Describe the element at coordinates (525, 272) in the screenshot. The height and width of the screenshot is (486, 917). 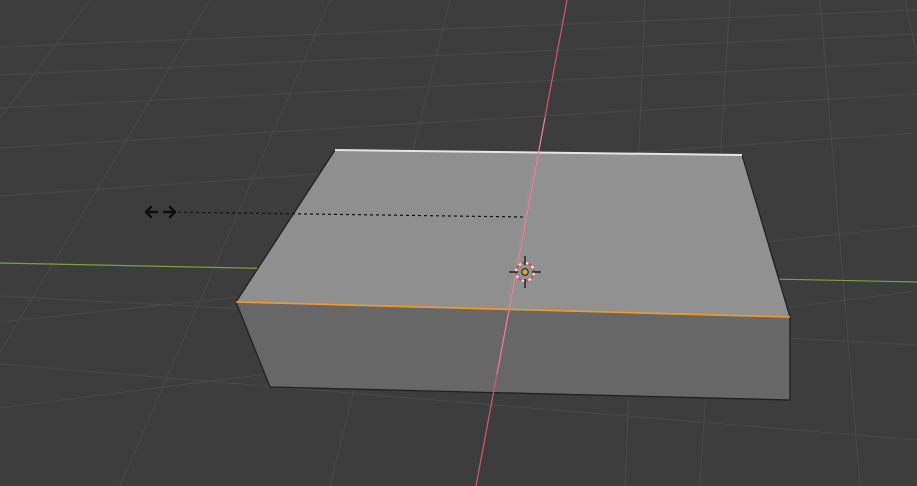
I see `pivot-point-icon` at that location.